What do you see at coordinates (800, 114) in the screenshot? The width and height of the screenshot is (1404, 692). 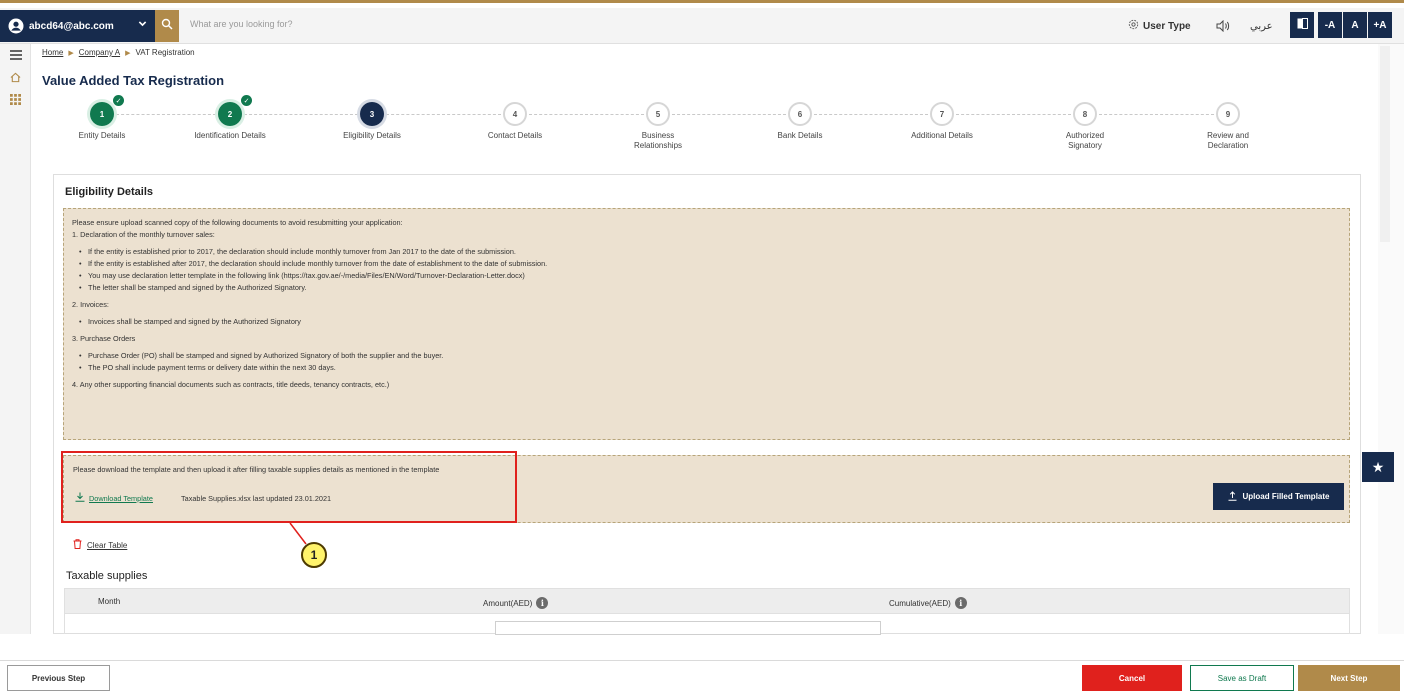 I see `step-number-badge: 6` at bounding box center [800, 114].